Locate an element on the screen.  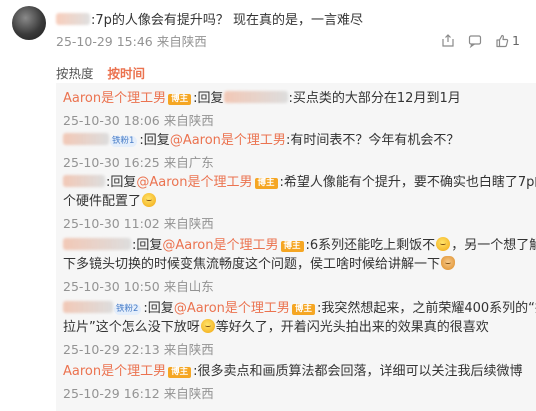
fan-badge: 铁粉1 is located at coordinates (124, 141).